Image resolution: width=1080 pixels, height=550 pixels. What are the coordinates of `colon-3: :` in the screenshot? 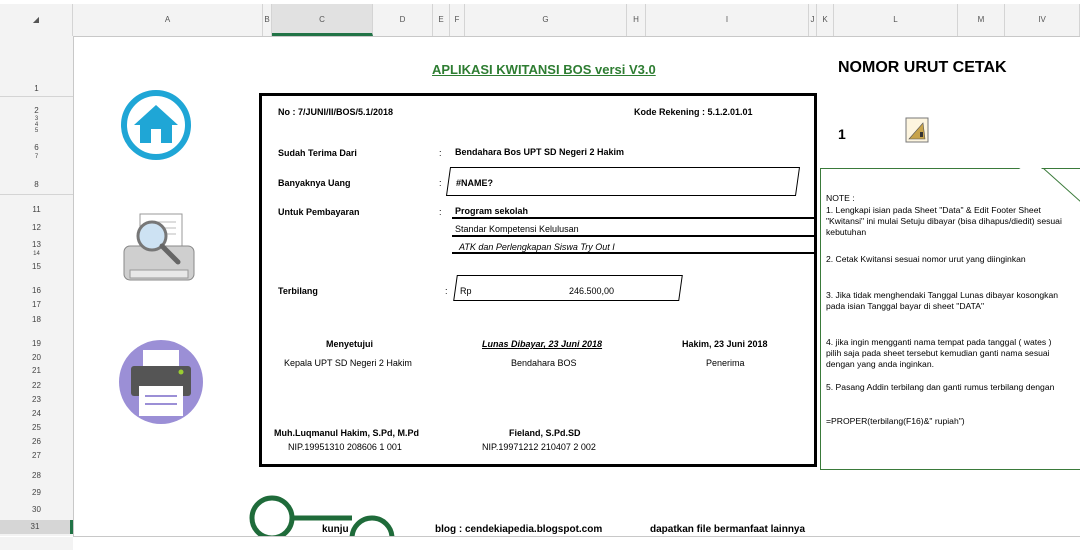 It's located at (440, 212).